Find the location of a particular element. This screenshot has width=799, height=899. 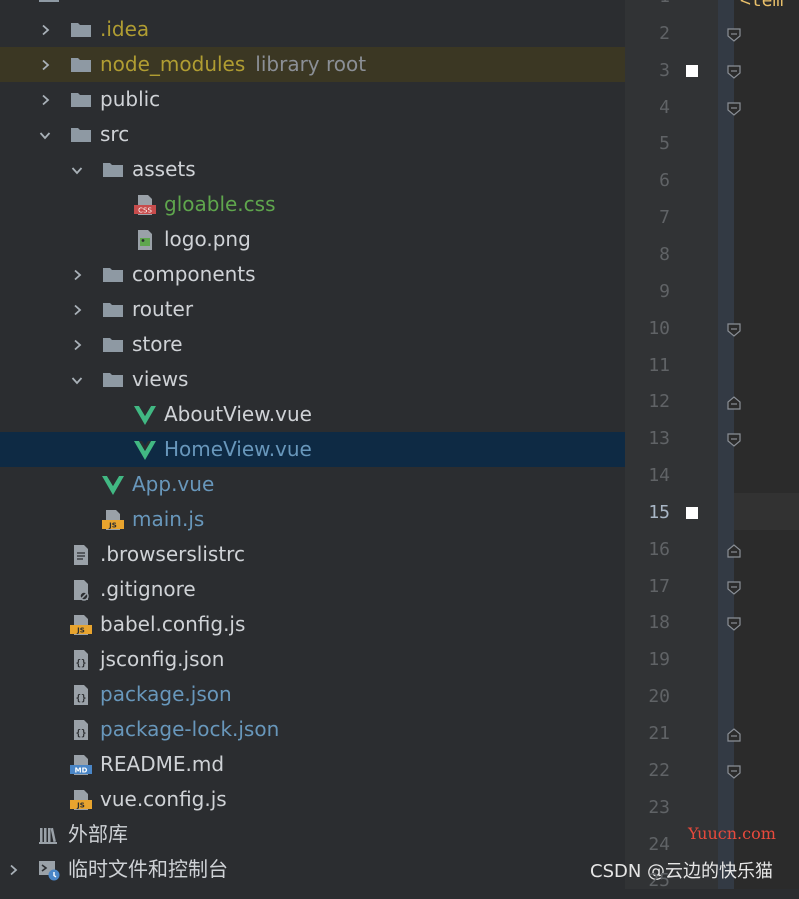

editor-area is located at coordinates (766, 444).